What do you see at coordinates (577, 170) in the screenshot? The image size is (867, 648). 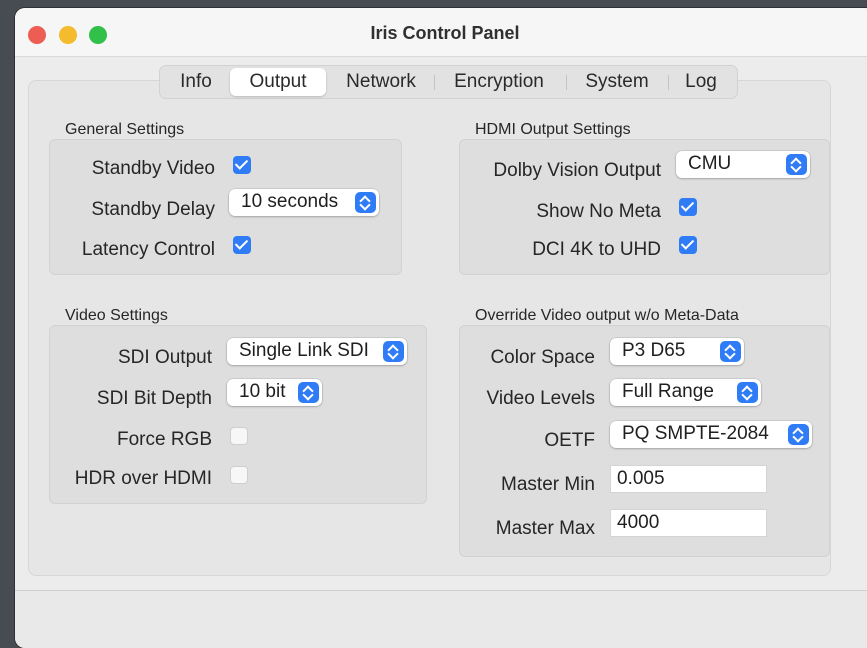 I see `dolby-vision-output-label: Dolby Vision Output` at bounding box center [577, 170].